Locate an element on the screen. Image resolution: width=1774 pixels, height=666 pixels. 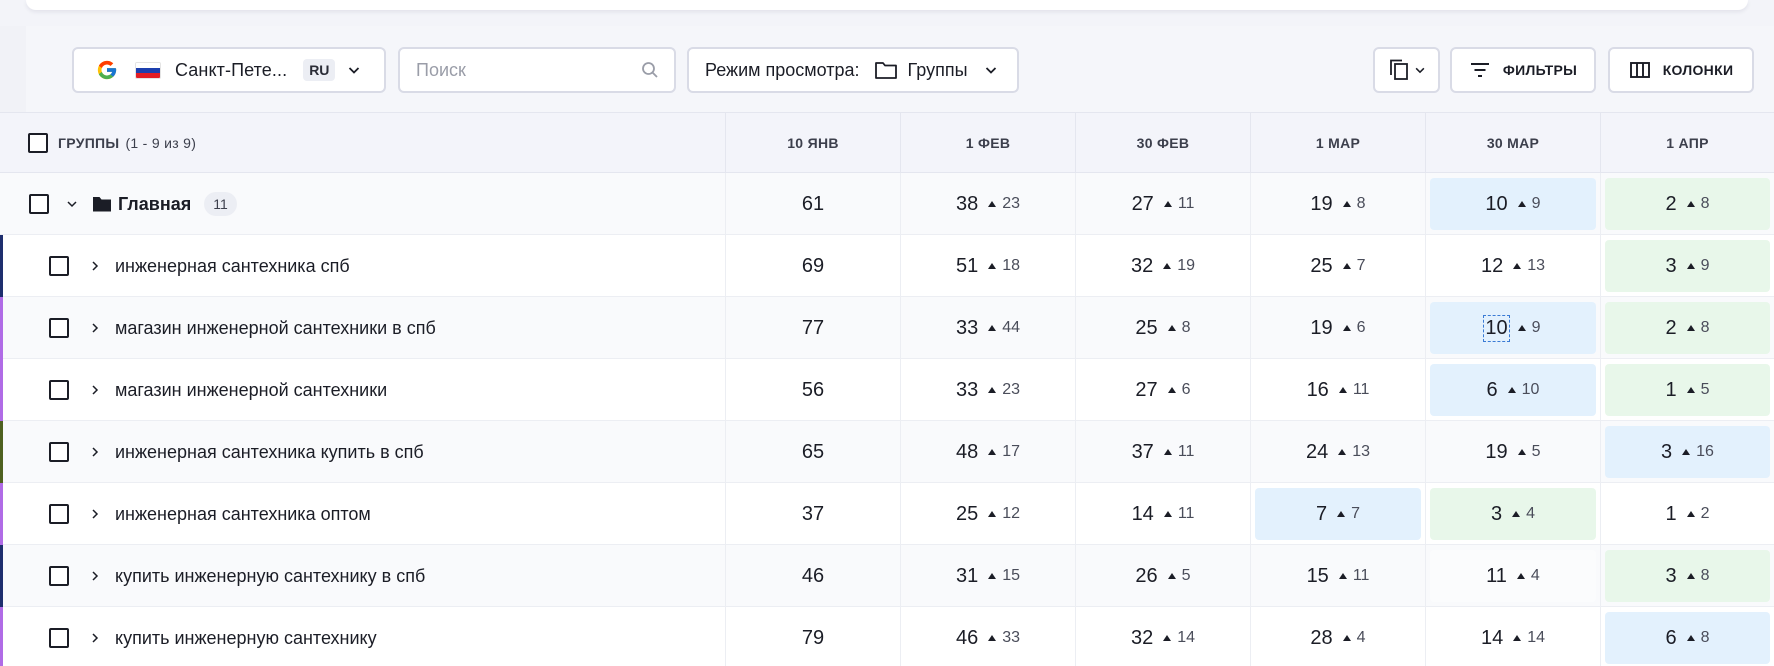
position-cell: 38 is located at coordinates (1687, 576).